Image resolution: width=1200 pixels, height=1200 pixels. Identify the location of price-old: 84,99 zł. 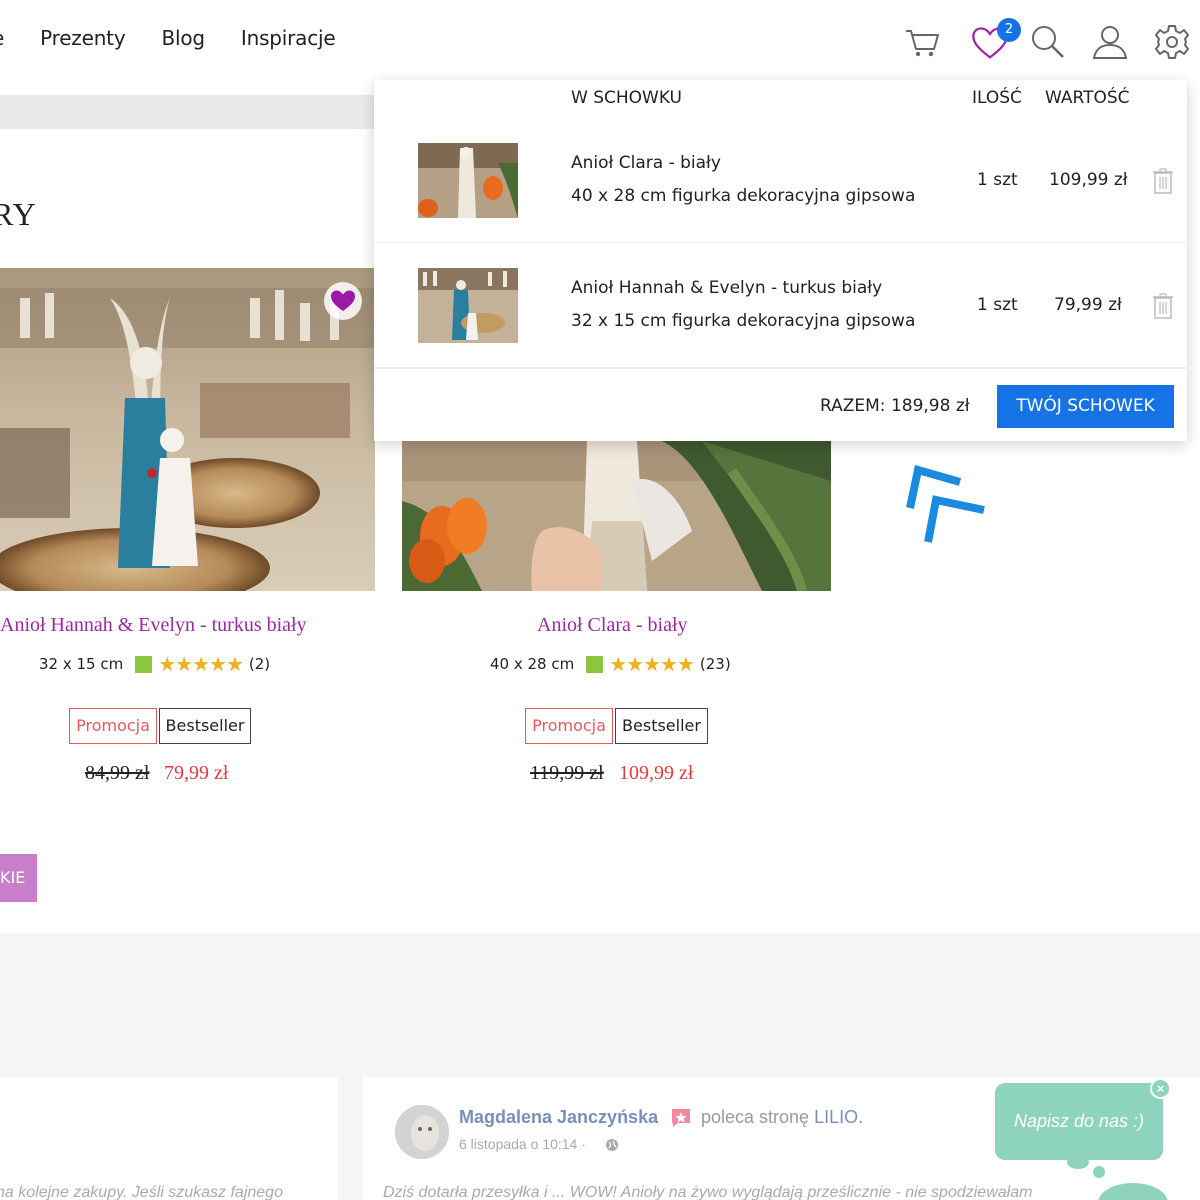
(117, 773).